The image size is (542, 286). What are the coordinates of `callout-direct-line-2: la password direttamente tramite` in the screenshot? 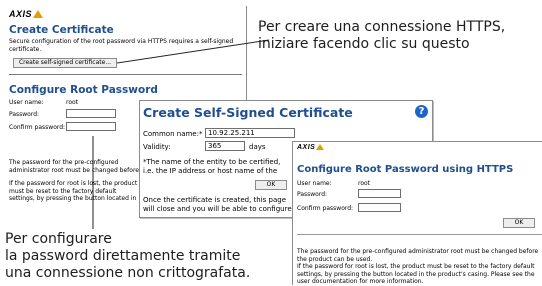 It's located at (123, 256).